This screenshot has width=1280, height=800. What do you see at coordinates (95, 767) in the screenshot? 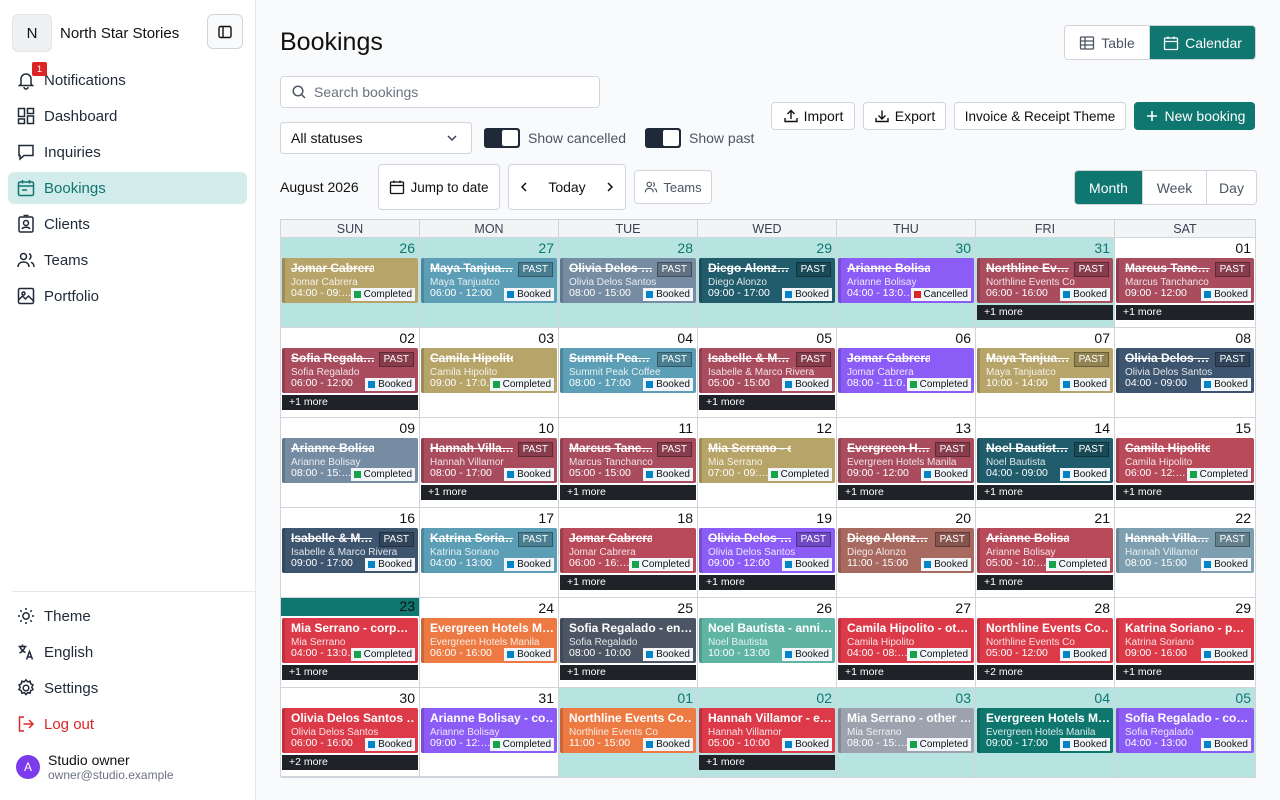
I see `user-profile: A Studio owner owner@studio.example` at bounding box center [95, 767].